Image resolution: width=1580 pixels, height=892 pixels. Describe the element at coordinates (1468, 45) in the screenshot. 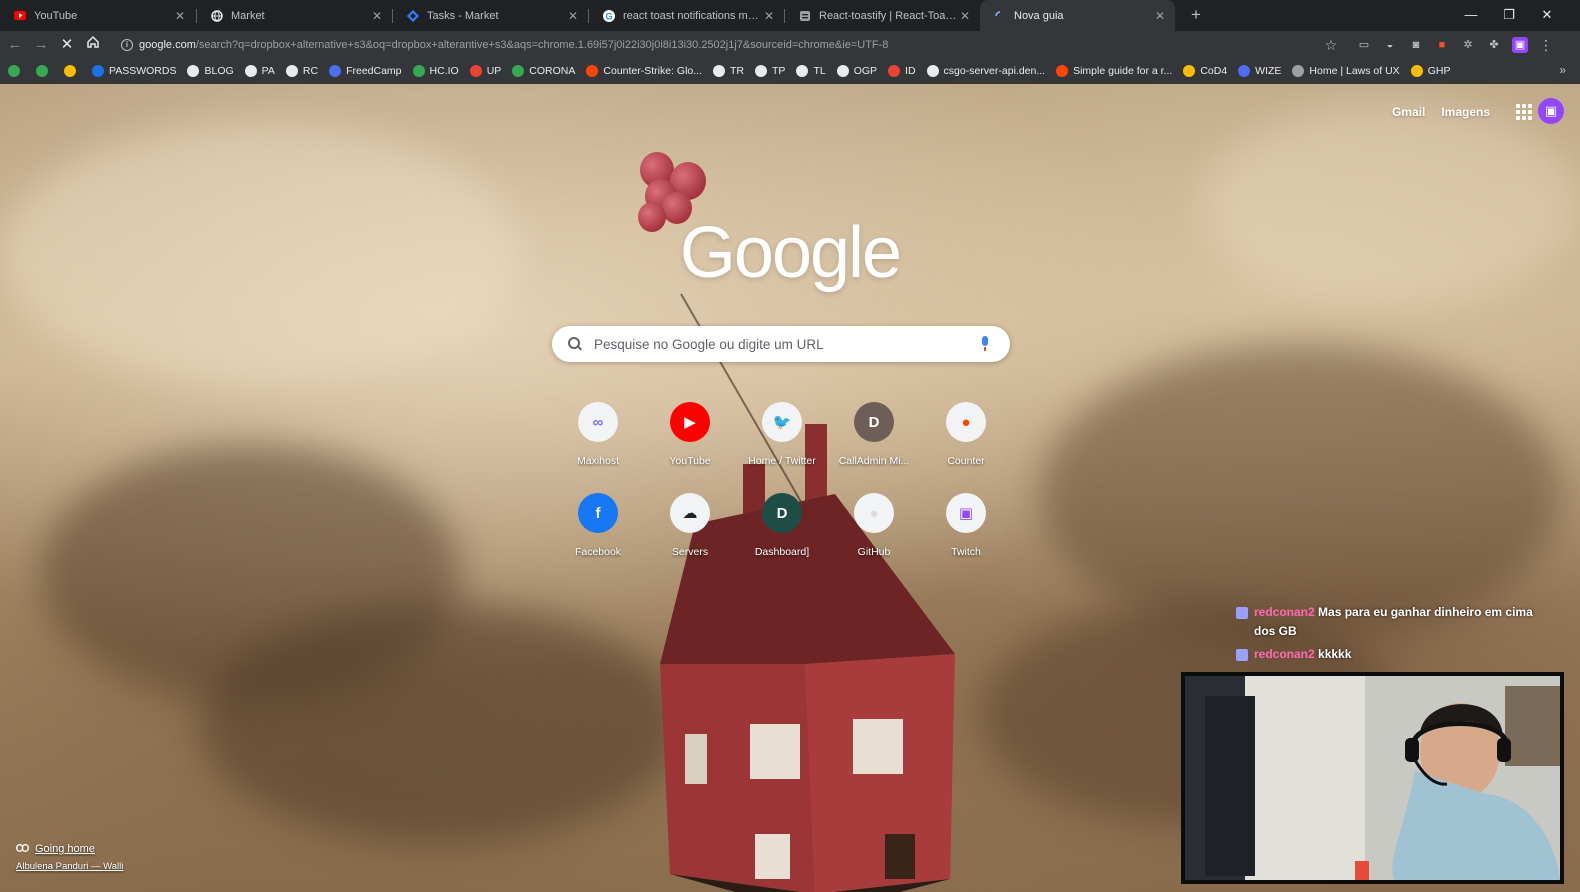

I see `extension-gear-icon: ✲` at that location.